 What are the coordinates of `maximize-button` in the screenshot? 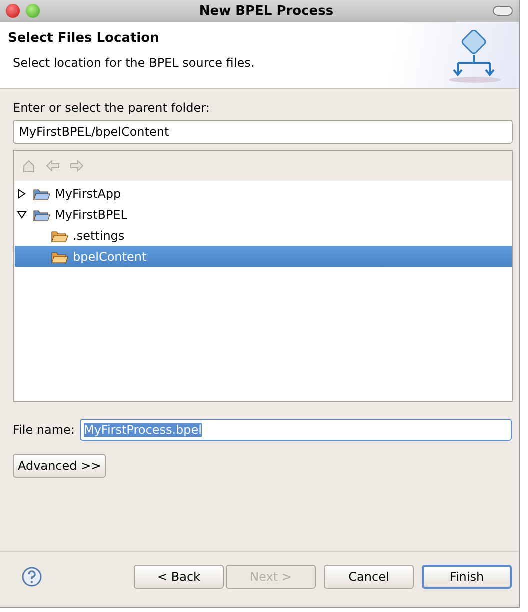 It's located at (33, 11).